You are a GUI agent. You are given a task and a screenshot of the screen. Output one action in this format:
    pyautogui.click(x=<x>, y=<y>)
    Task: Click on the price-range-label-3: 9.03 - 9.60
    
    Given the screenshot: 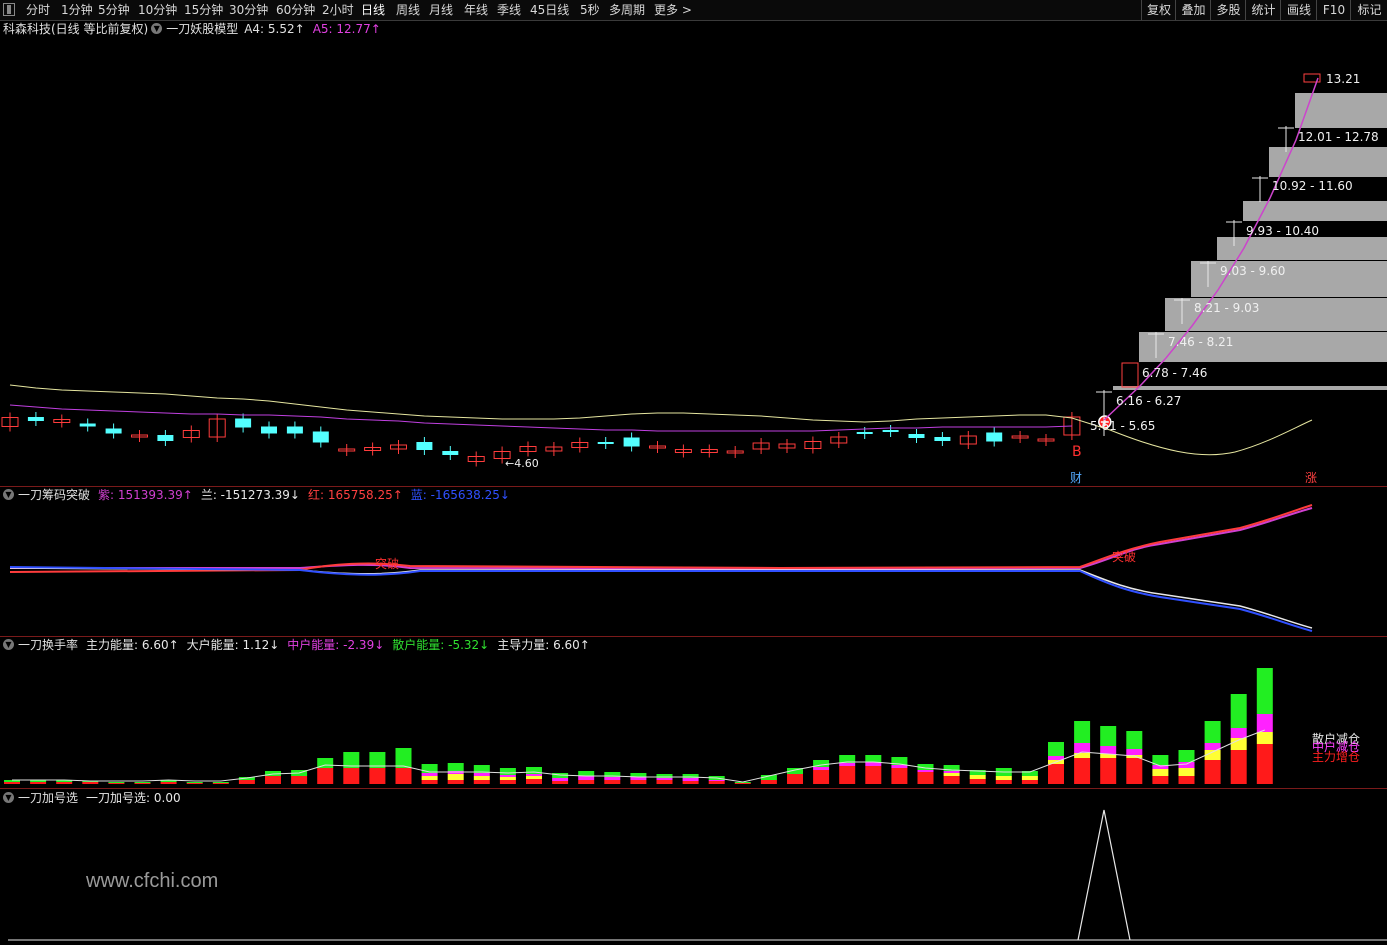 What is the action you would take?
    pyautogui.click(x=1252, y=271)
    